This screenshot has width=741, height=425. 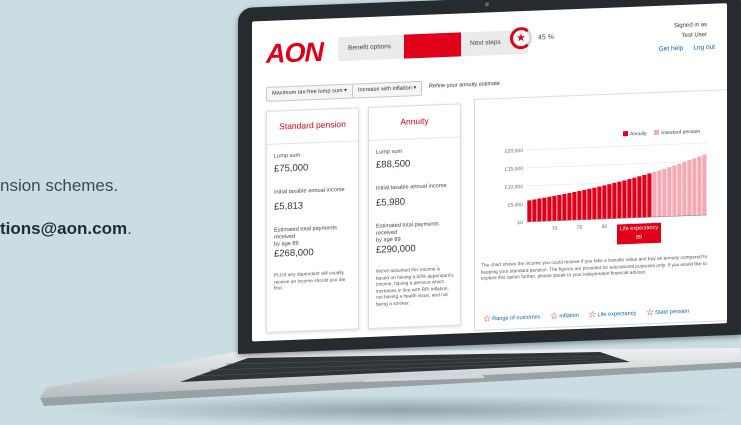 What do you see at coordinates (391, 202) in the screenshot?
I see `annuity-income-value: £5,980` at bounding box center [391, 202].